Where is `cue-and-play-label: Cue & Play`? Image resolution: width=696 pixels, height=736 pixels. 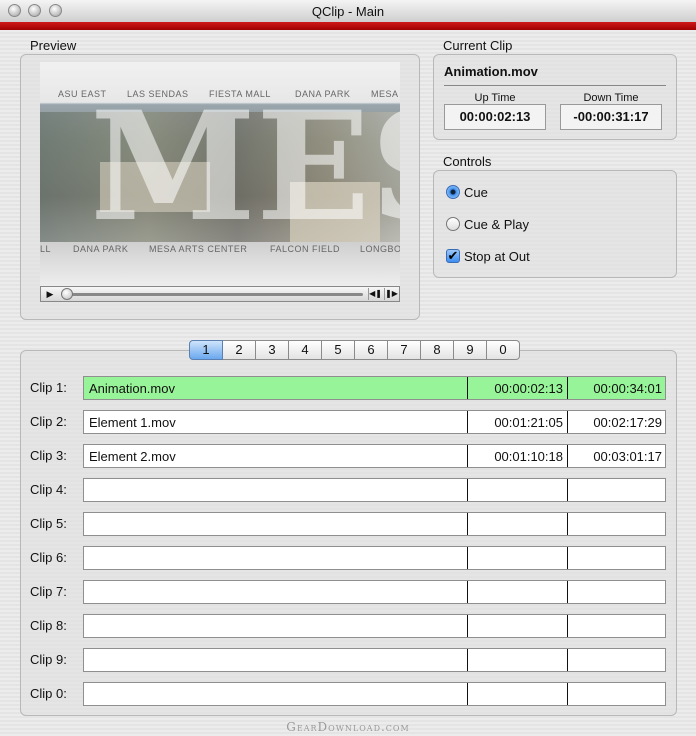 cue-and-play-label: Cue & Play is located at coordinates (497, 224).